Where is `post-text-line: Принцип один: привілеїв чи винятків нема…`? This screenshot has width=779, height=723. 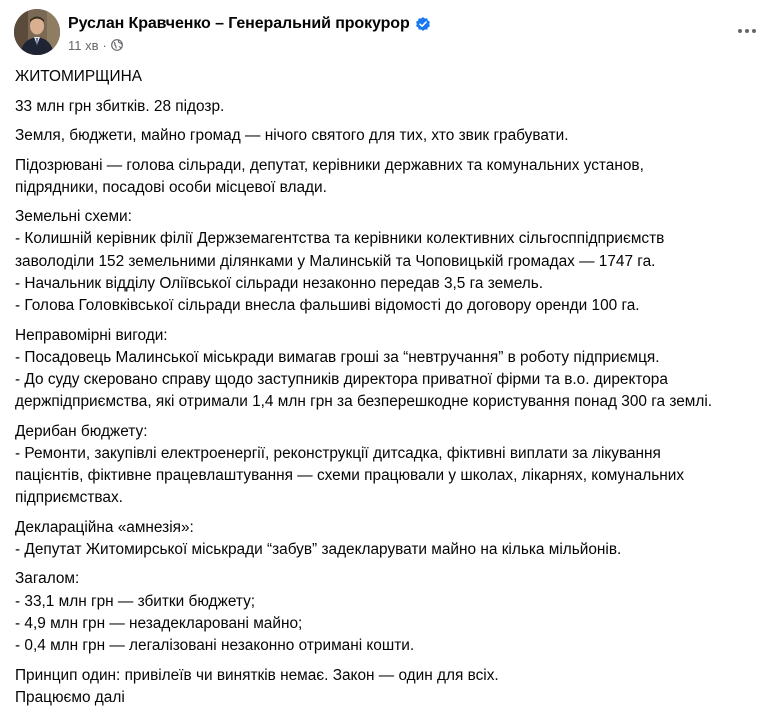 post-text-line: Принцип один: привілеїв чи винятків нема… is located at coordinates (257, 675).